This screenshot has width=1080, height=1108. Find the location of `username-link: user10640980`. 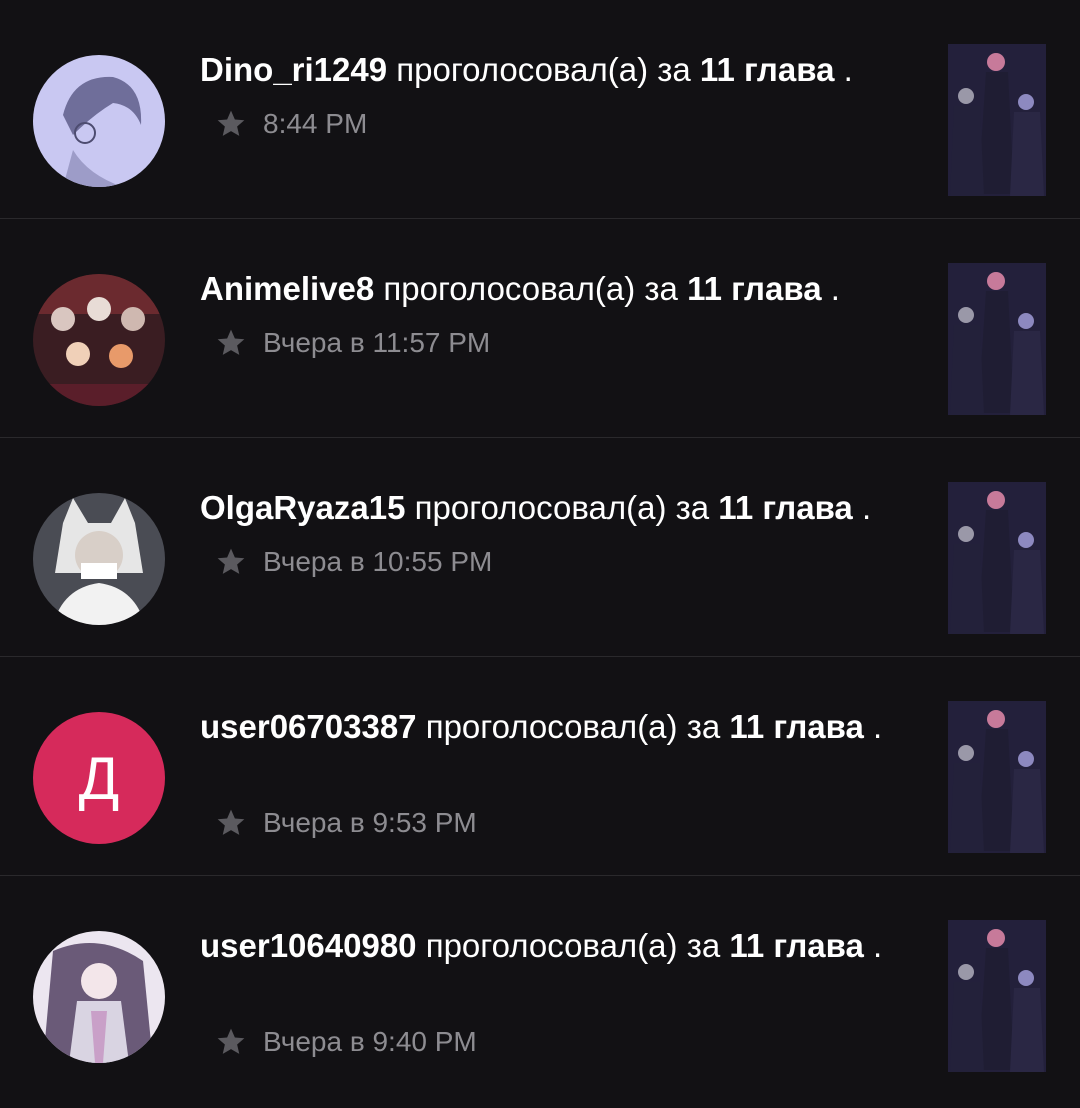

username-link: user10640980 is located at coordinates (308, 945).